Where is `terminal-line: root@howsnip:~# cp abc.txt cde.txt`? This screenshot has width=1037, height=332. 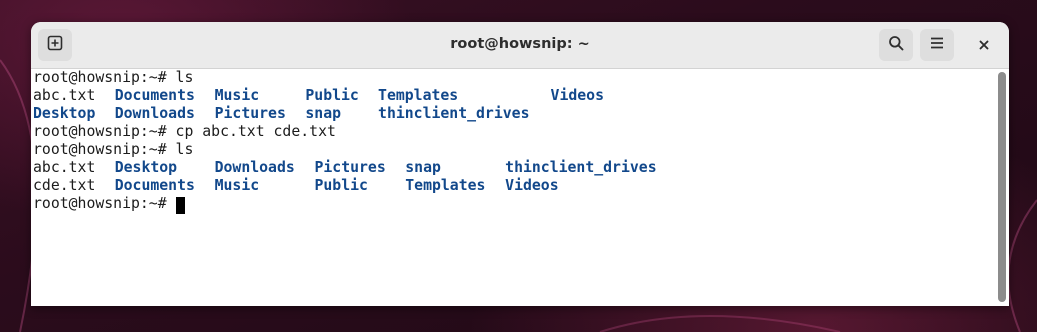 terminal-line: root@howsnip:~# cp abc.txt cde.txt is located at coordinates (513, 132).